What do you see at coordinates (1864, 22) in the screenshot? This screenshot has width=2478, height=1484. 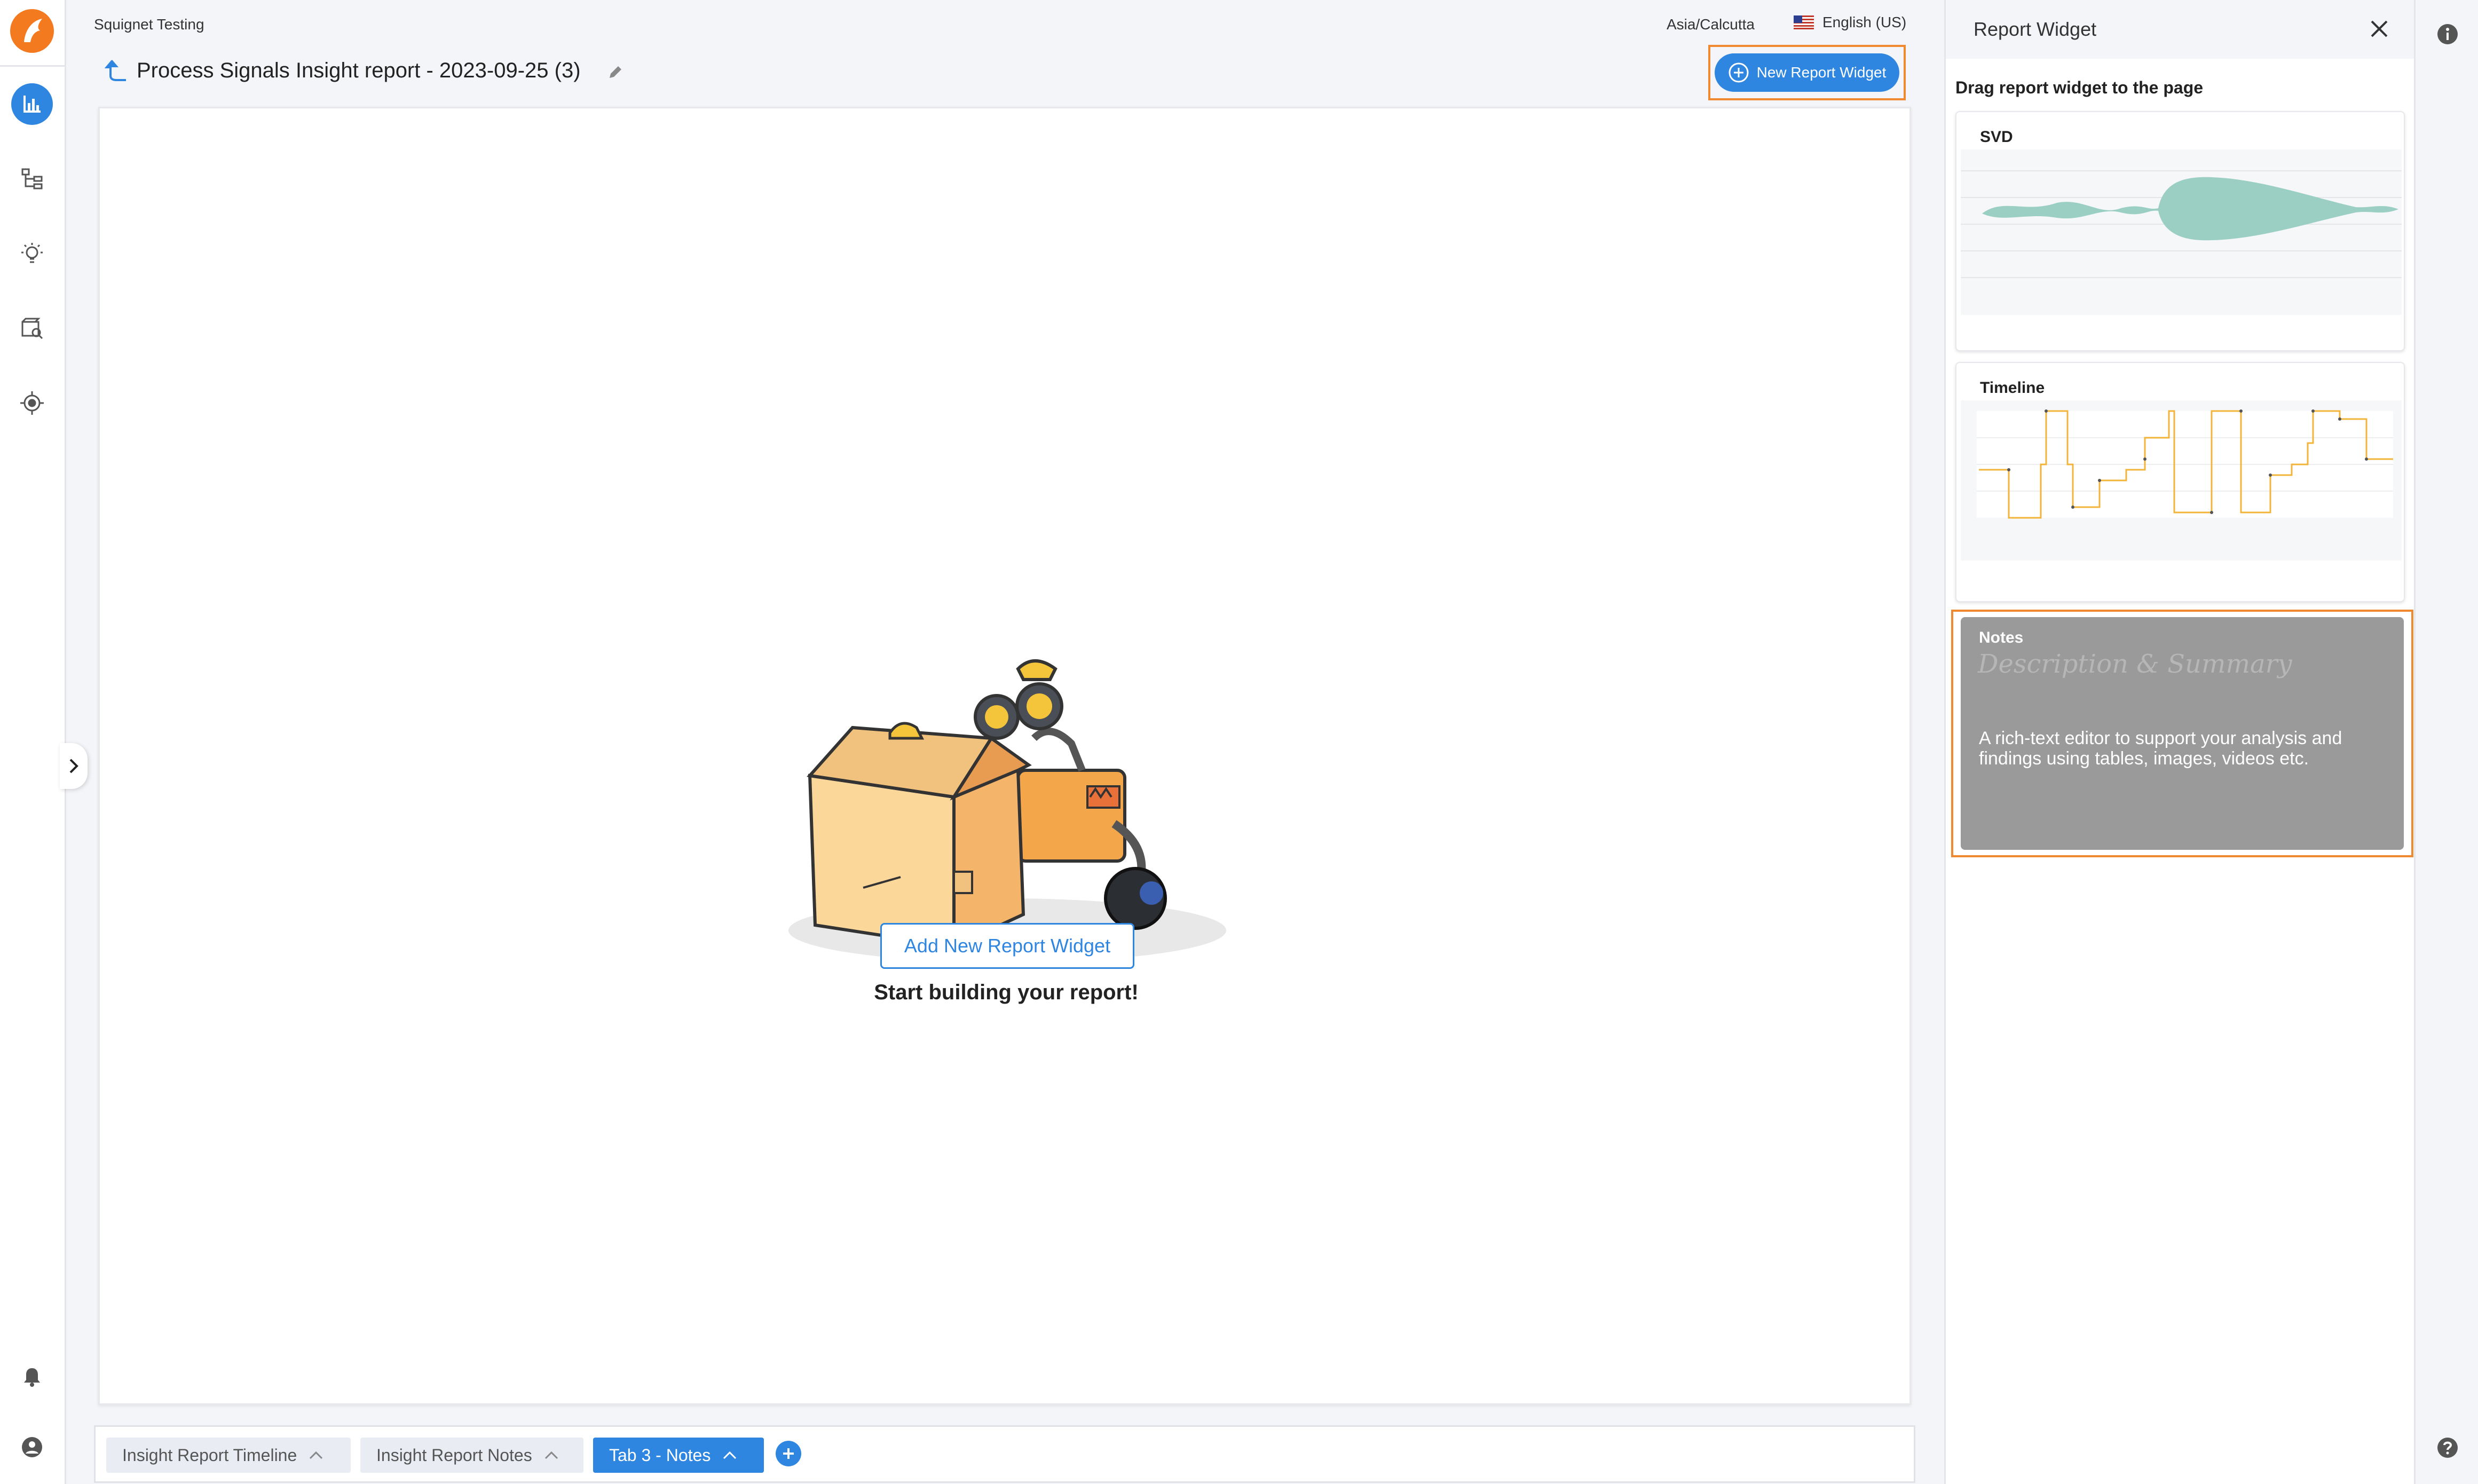 I see `language-label: English (US)` at bounding box center [1864, 22].